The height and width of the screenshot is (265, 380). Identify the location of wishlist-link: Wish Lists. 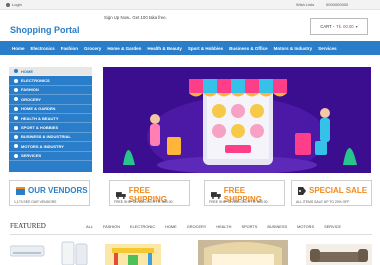
(305, 4).